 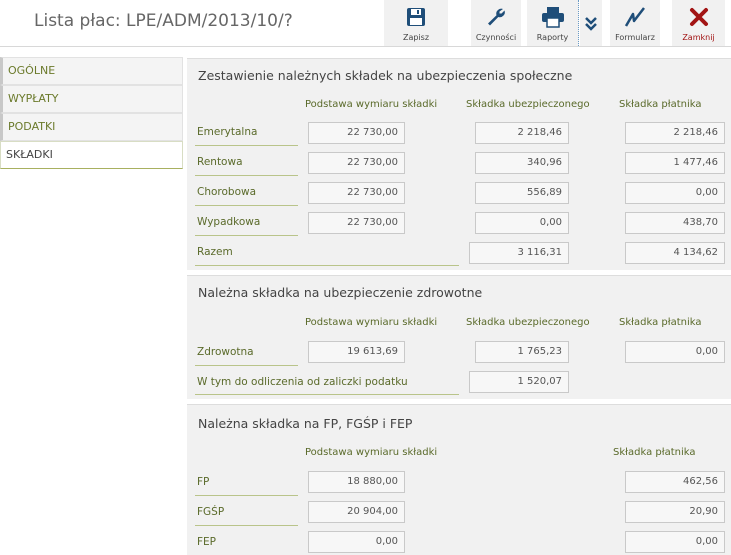 What do you see at coordinates (356, 193) in the screenshot?
I see `sickness-base-field: 22 730,00` at bounding box center [356, 193].